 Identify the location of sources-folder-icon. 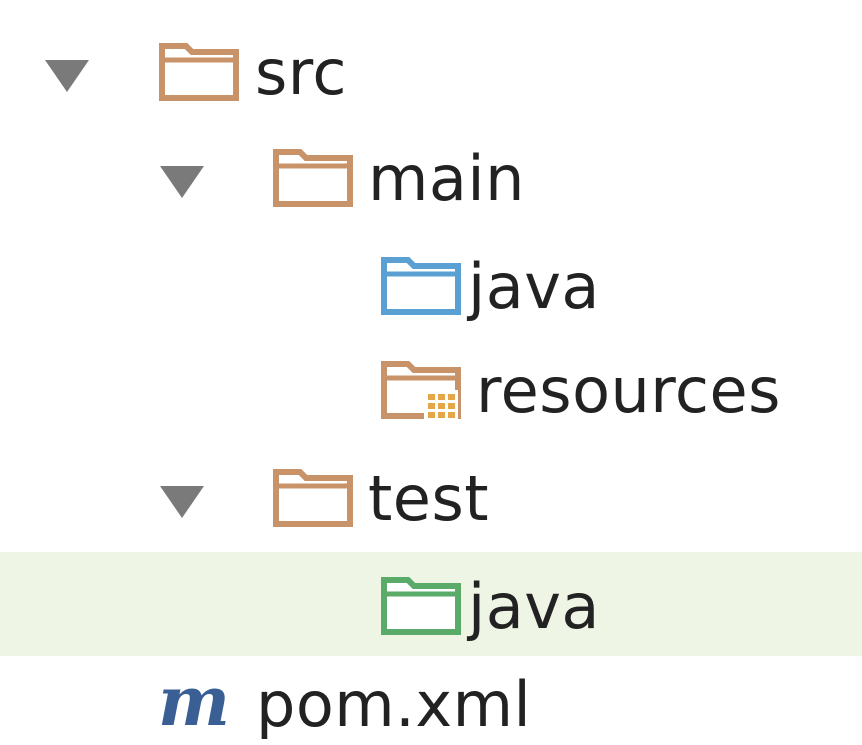
(421, 284).